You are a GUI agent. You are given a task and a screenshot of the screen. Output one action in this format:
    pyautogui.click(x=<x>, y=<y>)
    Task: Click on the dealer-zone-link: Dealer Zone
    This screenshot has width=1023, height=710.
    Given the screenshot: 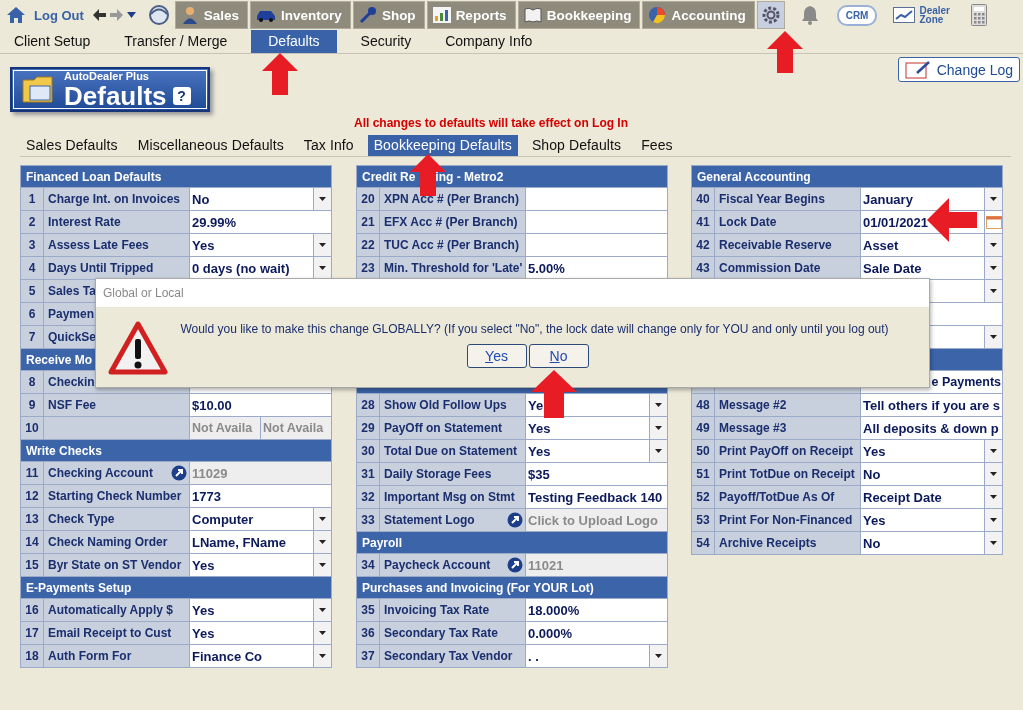 What is the action you would take?
    pyautogui.click(x=923, y=15)
    